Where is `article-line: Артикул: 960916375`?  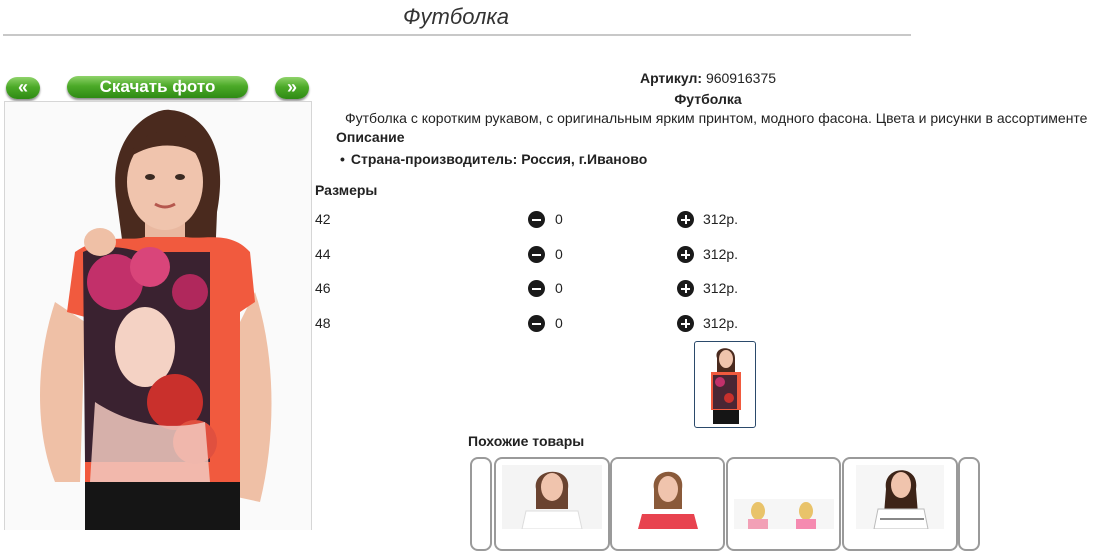
article-line: Артикул: 960916375 is located at coordinates (708, 78).